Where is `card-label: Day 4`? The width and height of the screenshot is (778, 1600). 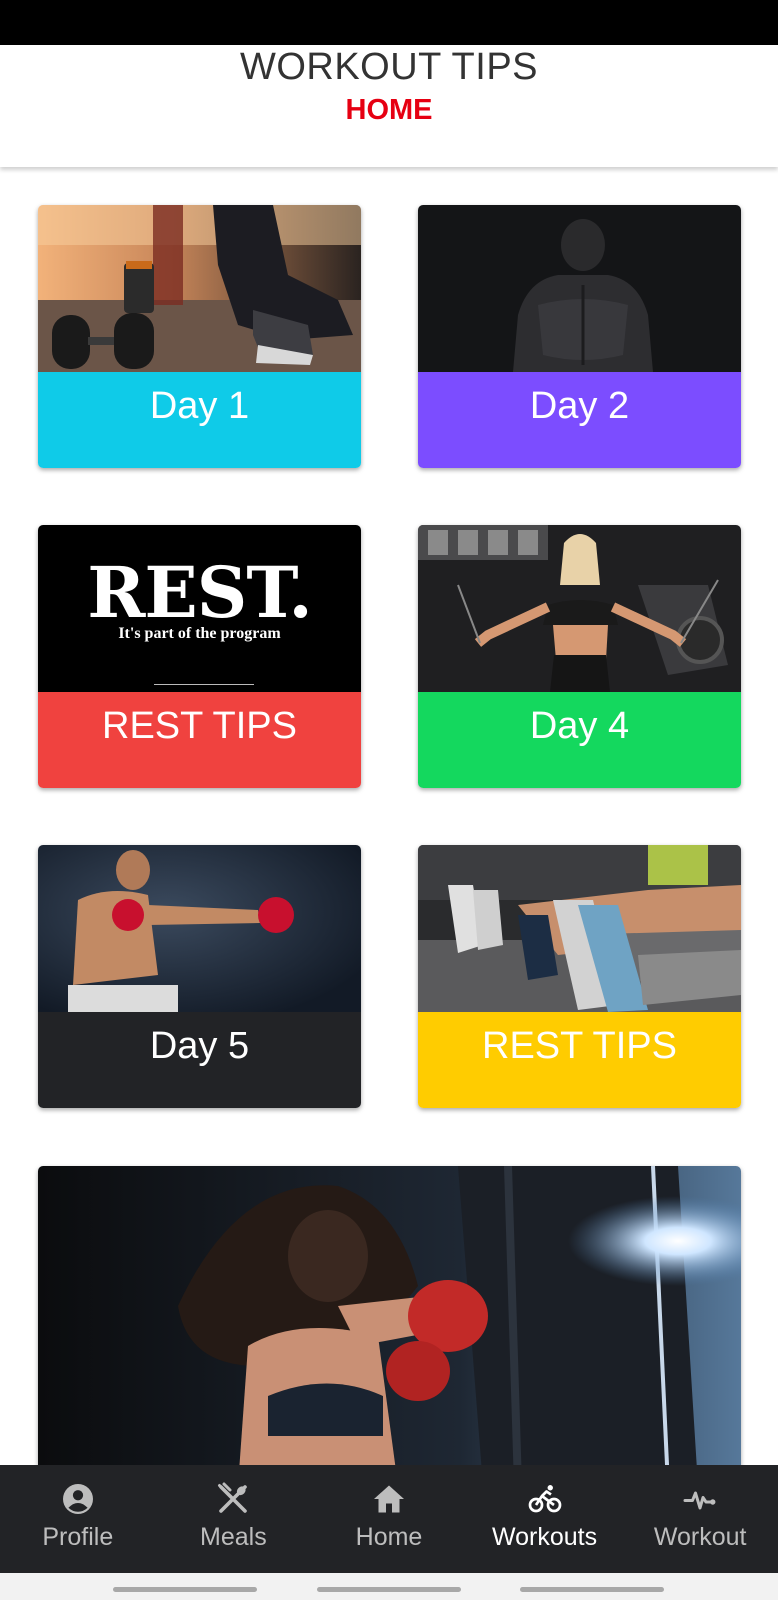 card-label: Day 4 is located at coordinates (579, 726).